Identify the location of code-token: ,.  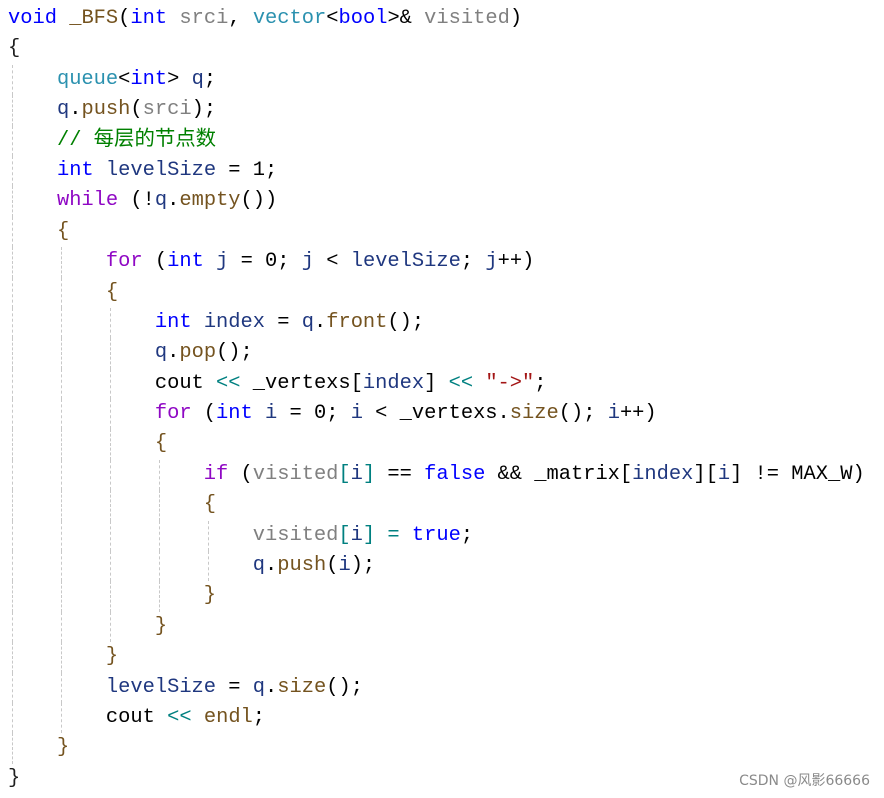
(240, 18).